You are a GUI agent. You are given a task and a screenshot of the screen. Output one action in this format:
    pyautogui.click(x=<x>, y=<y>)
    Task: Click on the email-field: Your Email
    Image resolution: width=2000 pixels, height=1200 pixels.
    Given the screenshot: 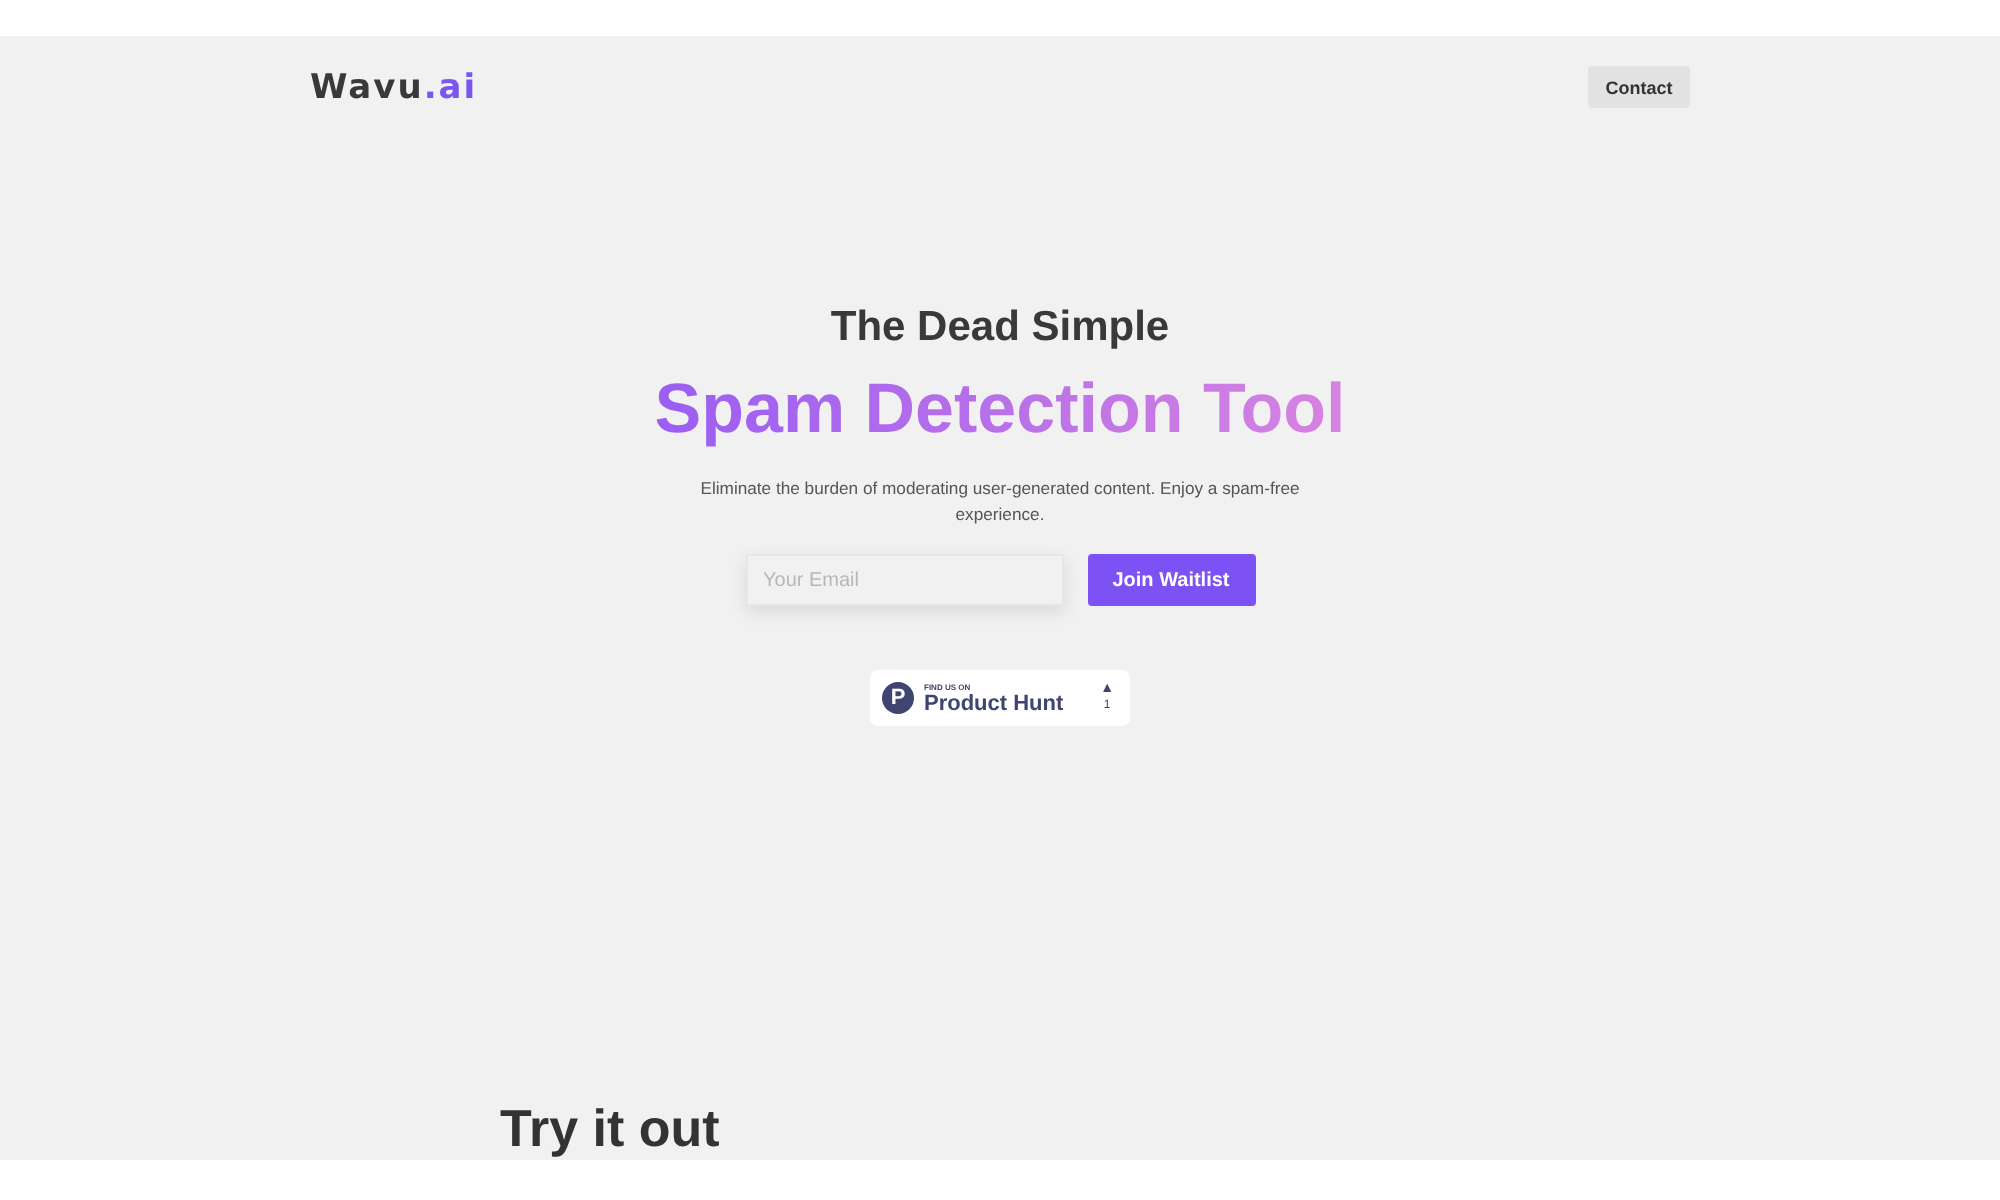 What is the action you would take?
    pyautogui.click(x=904, y=580)
    